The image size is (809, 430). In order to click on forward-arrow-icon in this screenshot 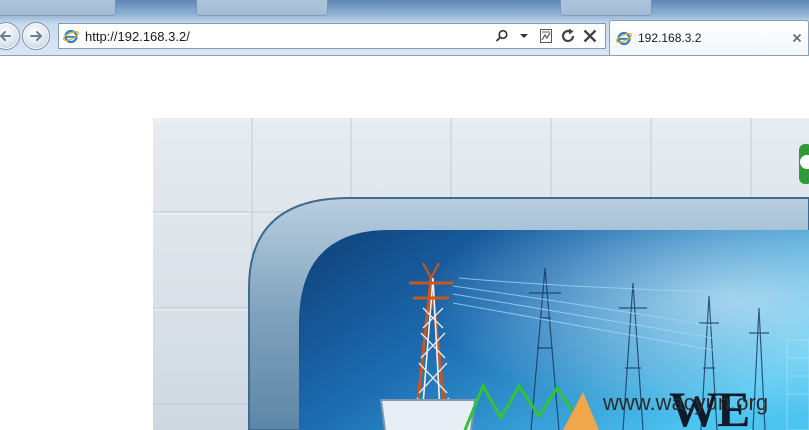, I will do `click(36, 36)`.